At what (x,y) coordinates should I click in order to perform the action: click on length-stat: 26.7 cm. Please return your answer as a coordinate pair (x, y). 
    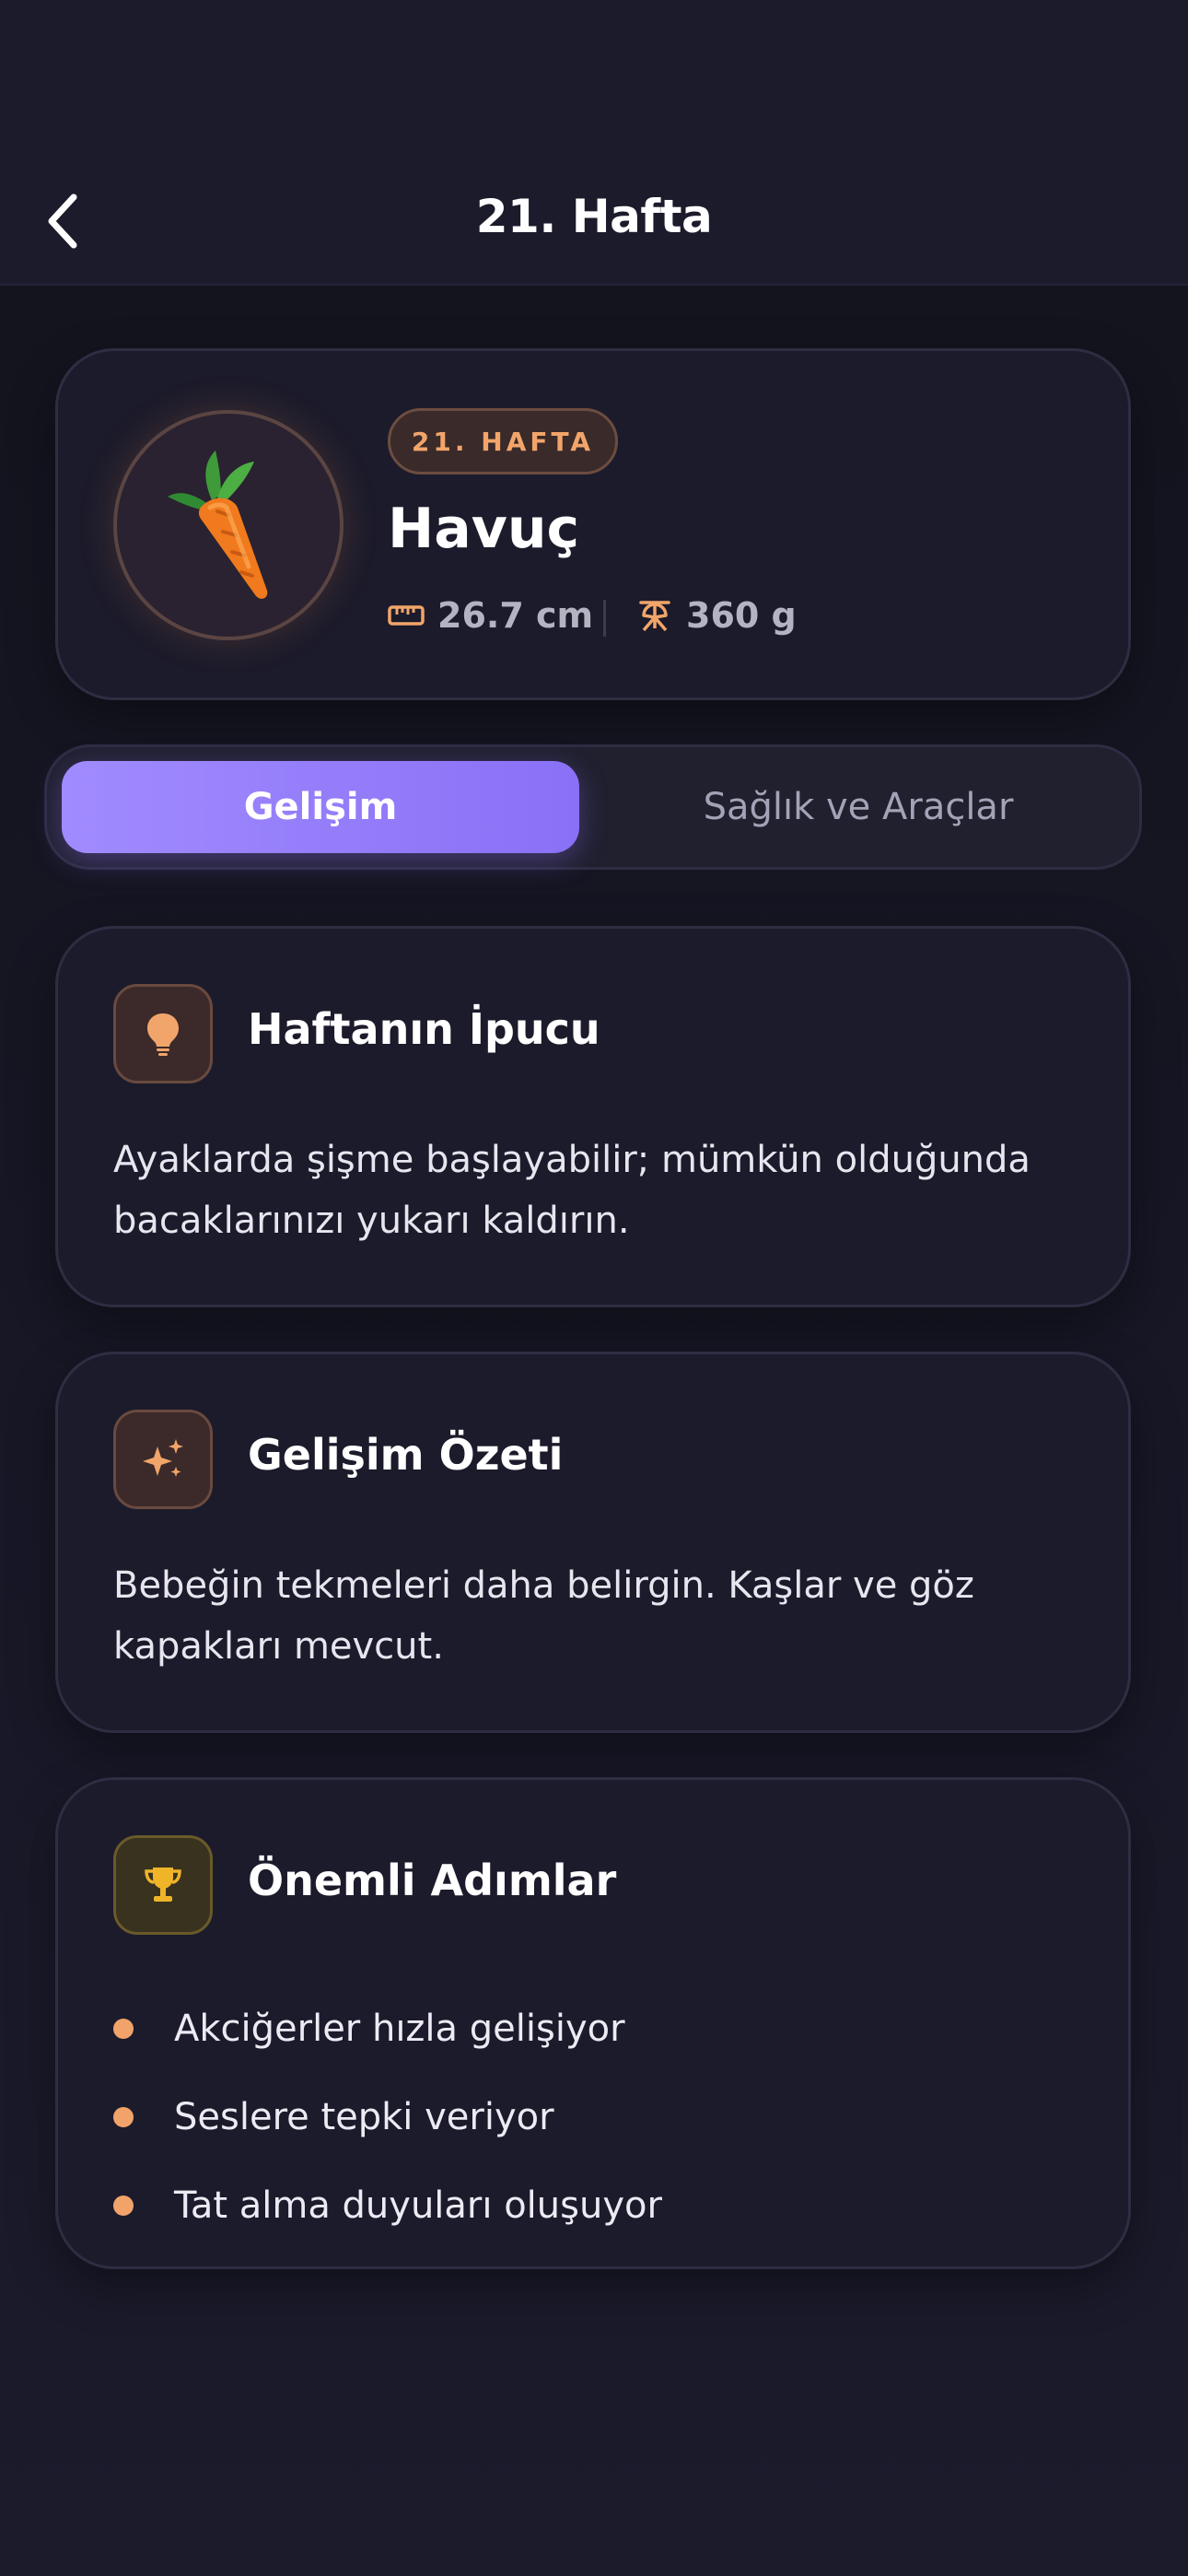
    Looking at the image, I should click on (490, 615).